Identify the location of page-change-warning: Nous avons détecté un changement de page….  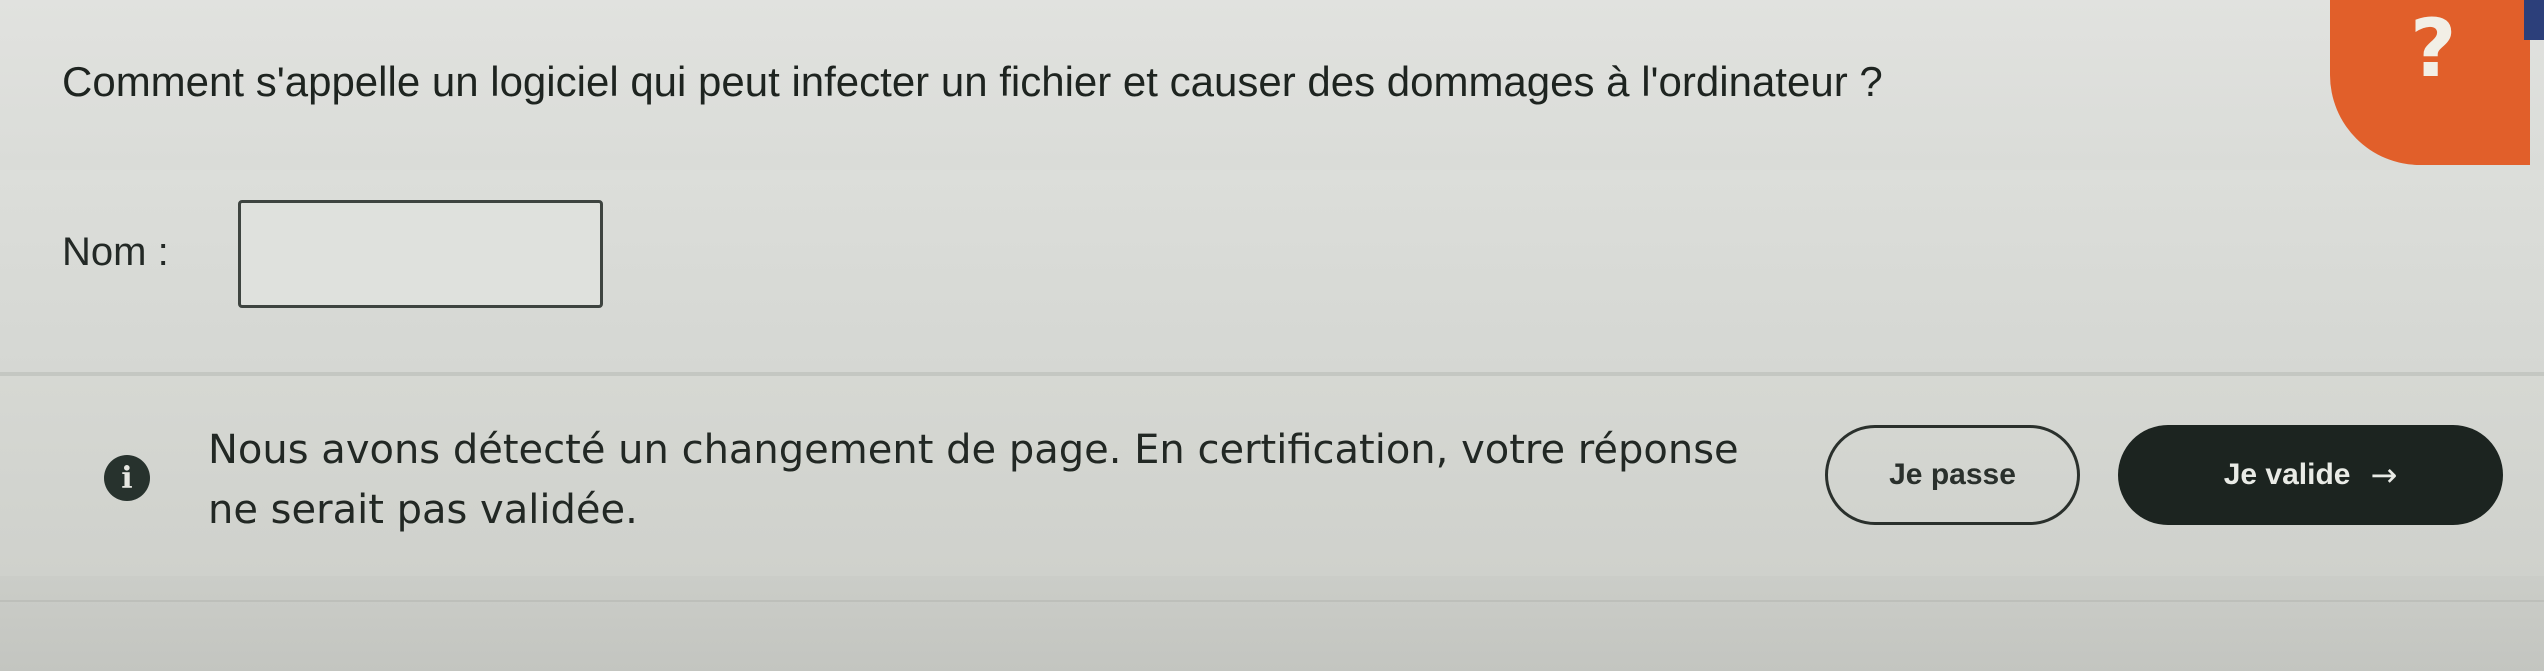
(973, 480).